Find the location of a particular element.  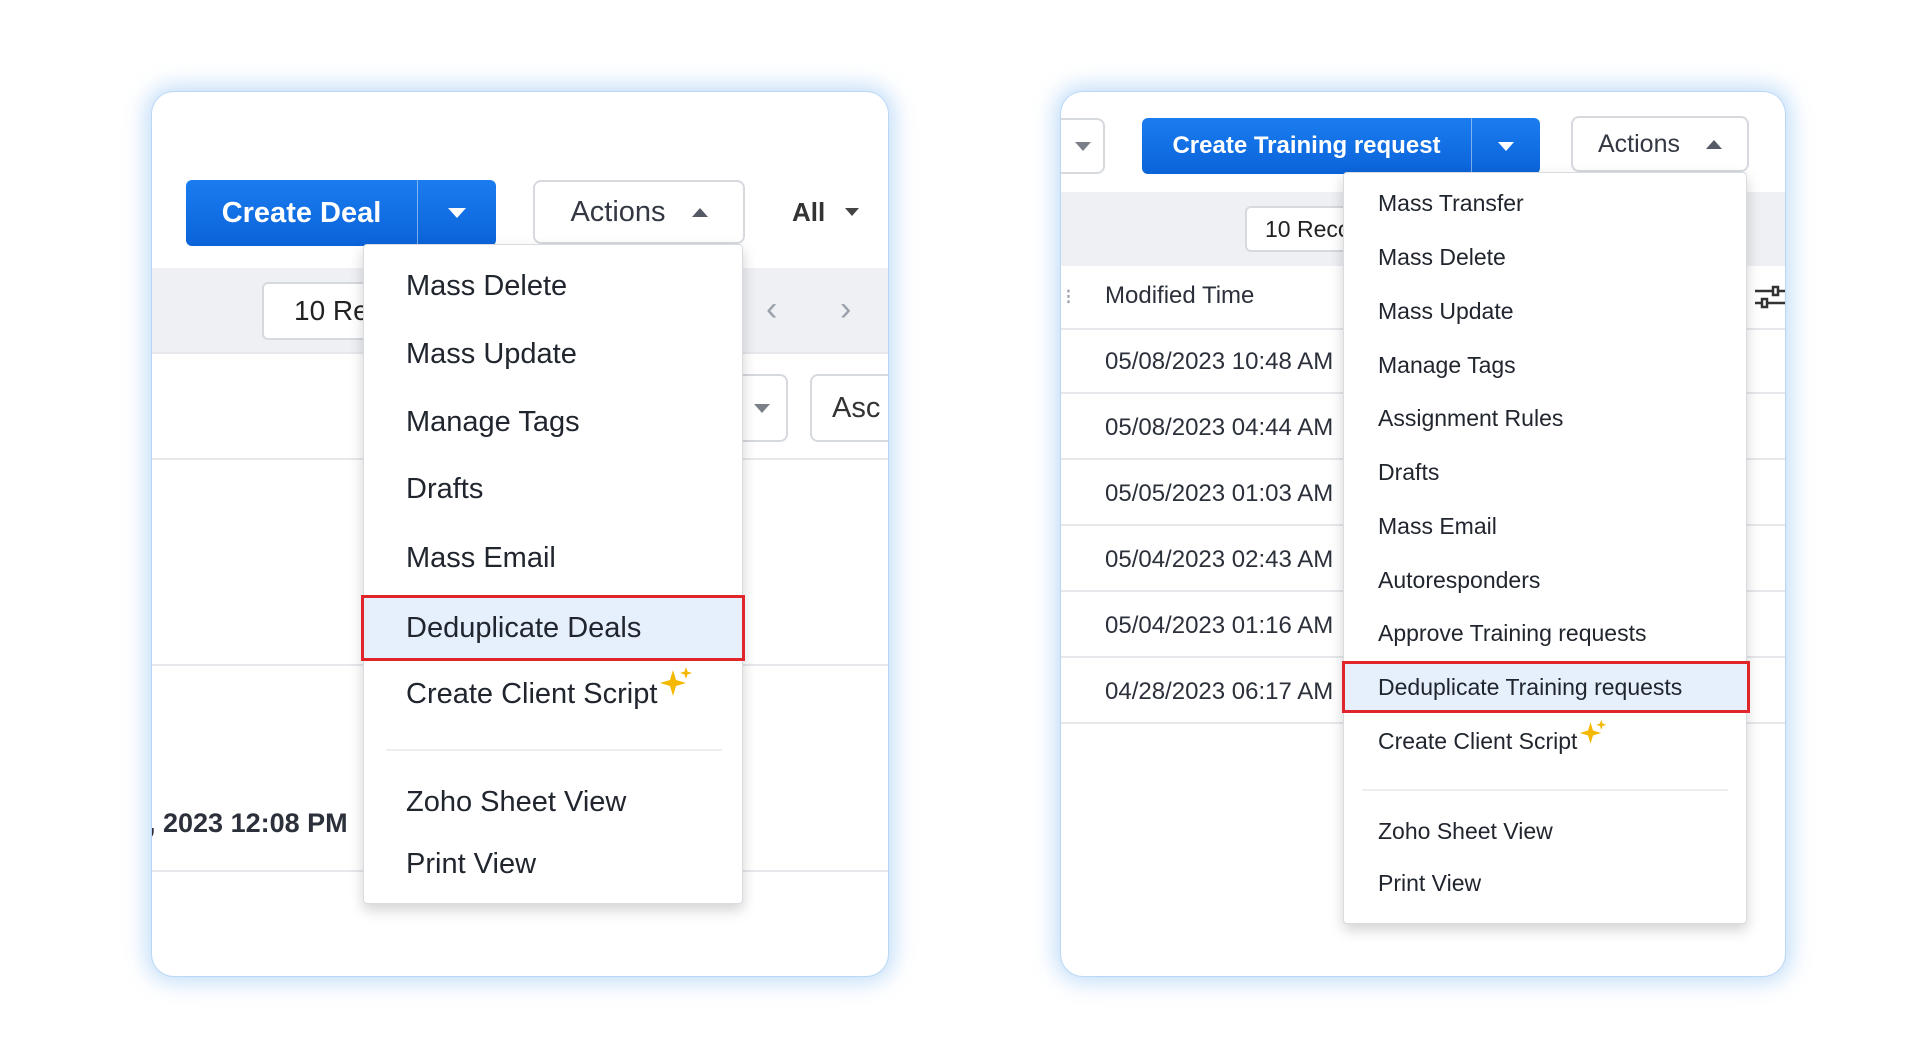

menu-item-assignment-rules: Assignment Rules is located at coordinates (1545, 418).